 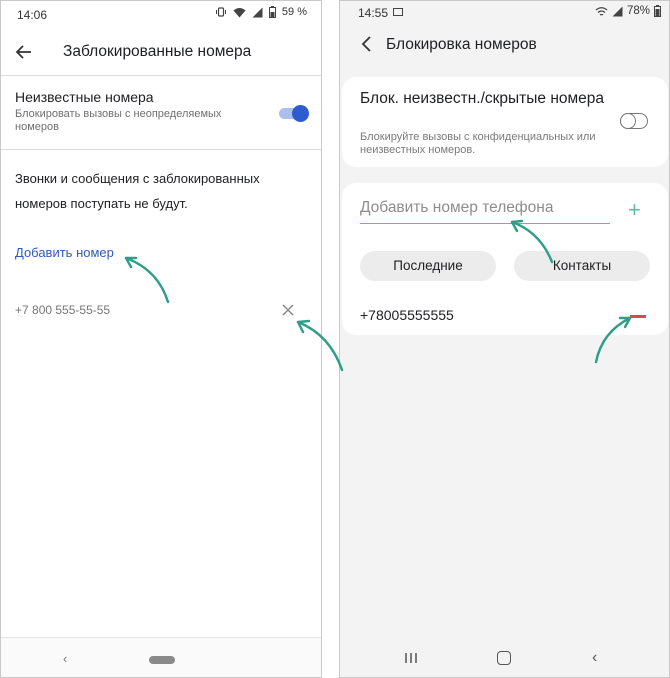 I want to click on vibrate-icon, so click(x=220, y=12).